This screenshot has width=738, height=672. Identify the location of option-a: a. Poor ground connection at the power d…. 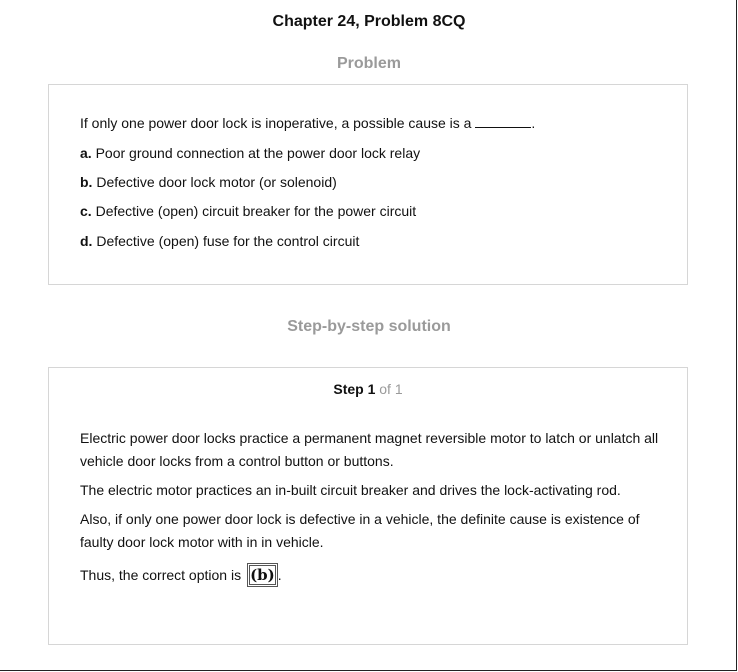
(250, 153).